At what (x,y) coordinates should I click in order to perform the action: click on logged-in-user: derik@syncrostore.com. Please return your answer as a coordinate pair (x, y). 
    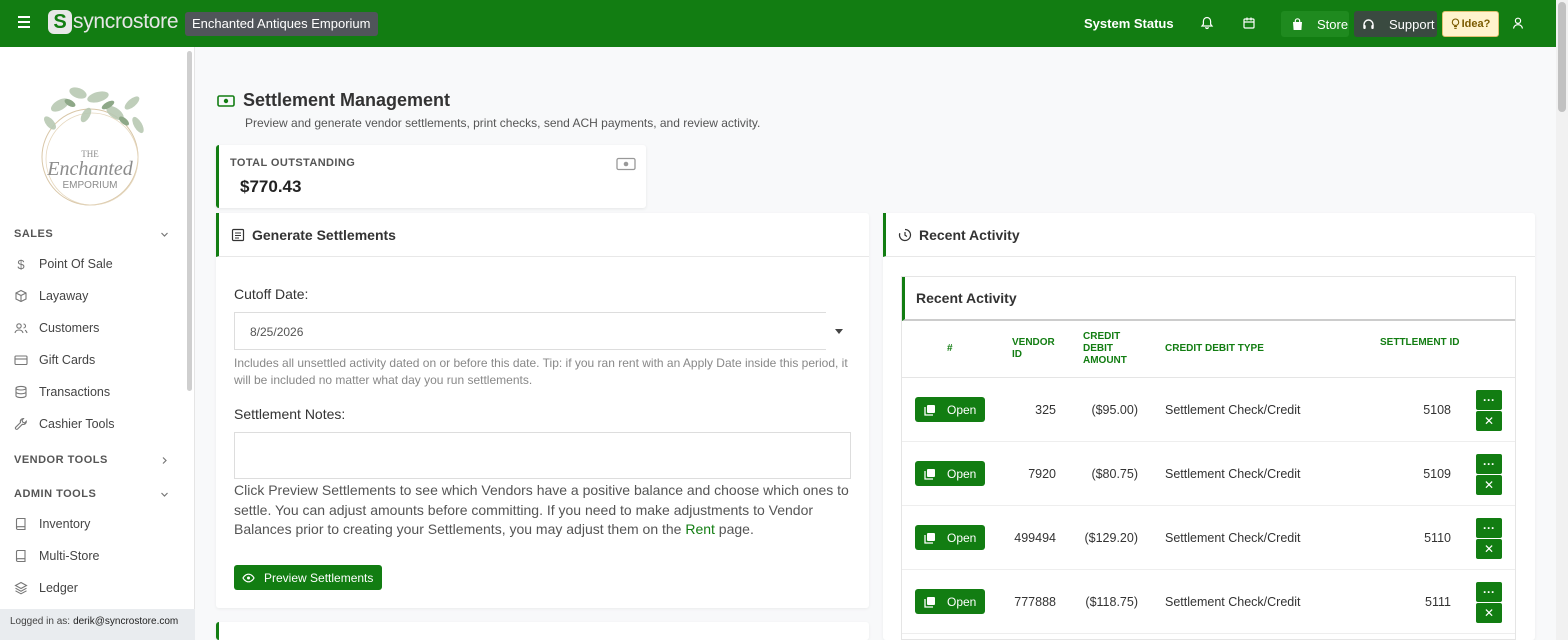
    Looking at the image, I should click on (126, 621).